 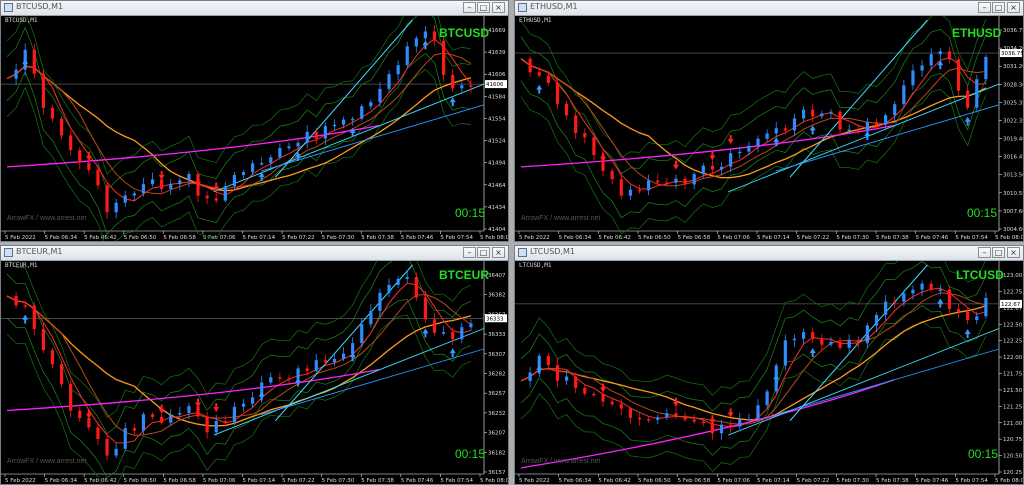 I want to click on window-titlebar: BTCUSD,M1 – □ ×, so click(x=254, y=8).